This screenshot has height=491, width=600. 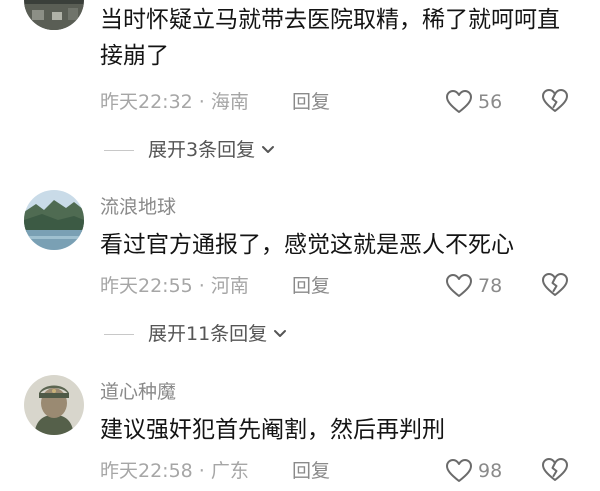 What do you see at coordinates (474, 471) in the screenshot?
I see `like-button: 98` at bounding box center [474, 471].